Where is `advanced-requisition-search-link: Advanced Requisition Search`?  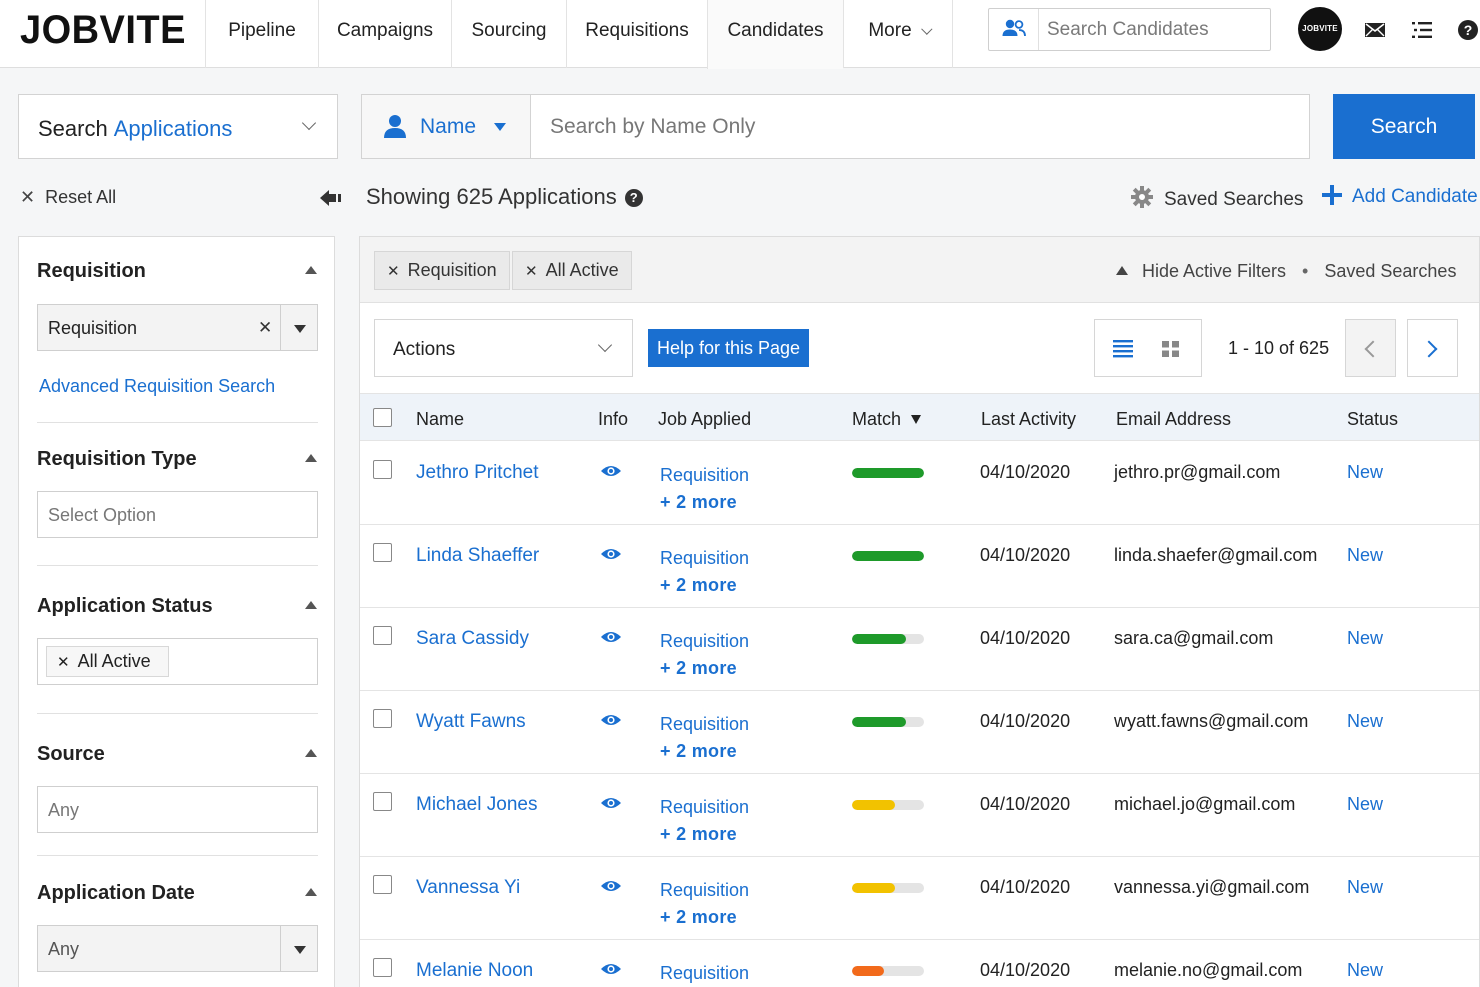
advanced-requisition-search-link: Advanced Requisition Search is located at coordinates (157, 386).